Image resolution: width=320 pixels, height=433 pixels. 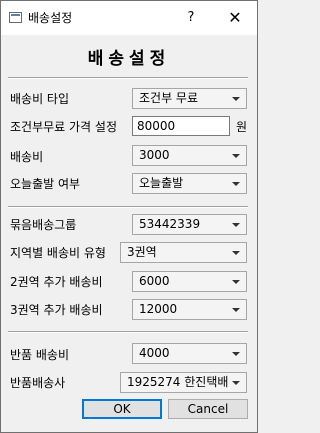 What do you see at coordinates (122, 409) in the screenshot?
I see `ok-button: OK` at bounding box center [122, 409].